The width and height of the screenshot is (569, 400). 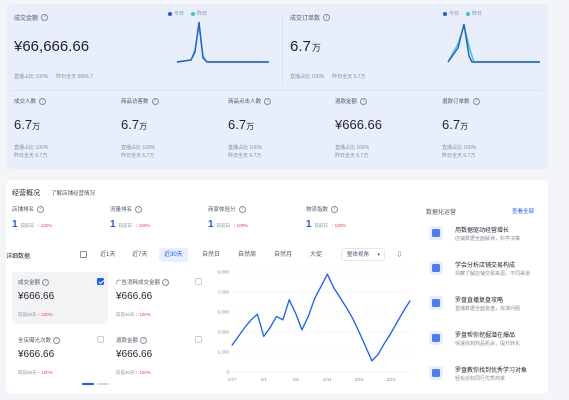 What do you see at coordinates (494, 130) in the screenshot?
I see `kpi-refund-orders: 退款订单数? 6.7万 直播占比 100% 昨日全天 6.7万` at bounding box center [494, 130].